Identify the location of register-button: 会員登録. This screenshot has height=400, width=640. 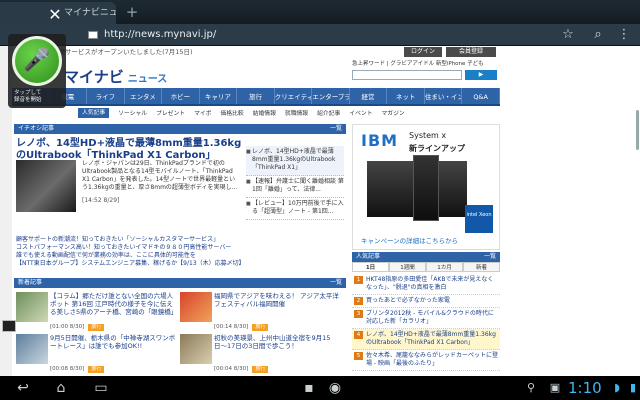
(471, 52).